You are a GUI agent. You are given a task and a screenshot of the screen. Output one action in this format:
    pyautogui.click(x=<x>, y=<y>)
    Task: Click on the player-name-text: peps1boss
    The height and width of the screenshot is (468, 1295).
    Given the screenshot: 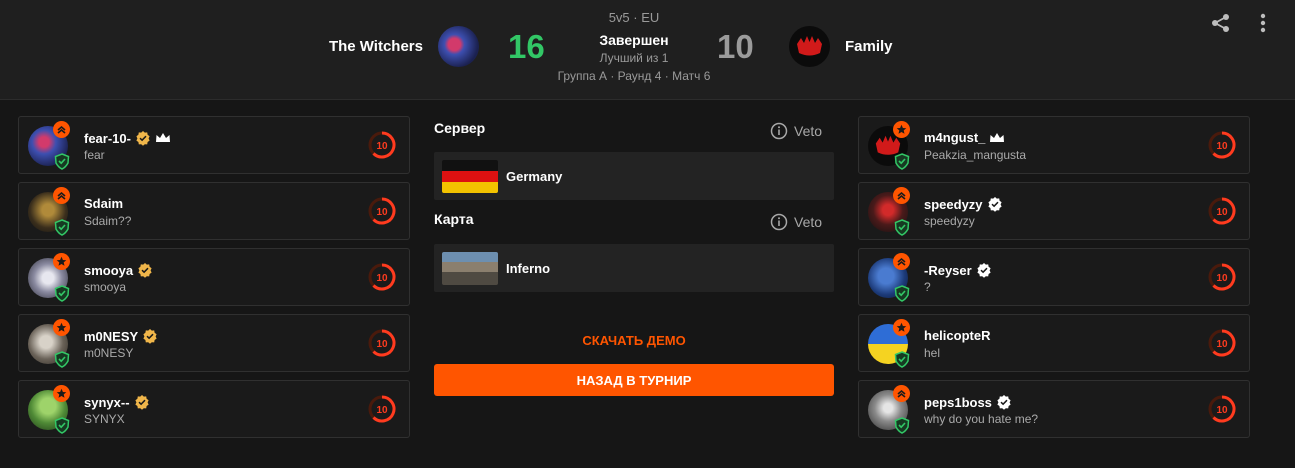 What is the action you would take?
    pyautogui.click(x=958, y=402)
    